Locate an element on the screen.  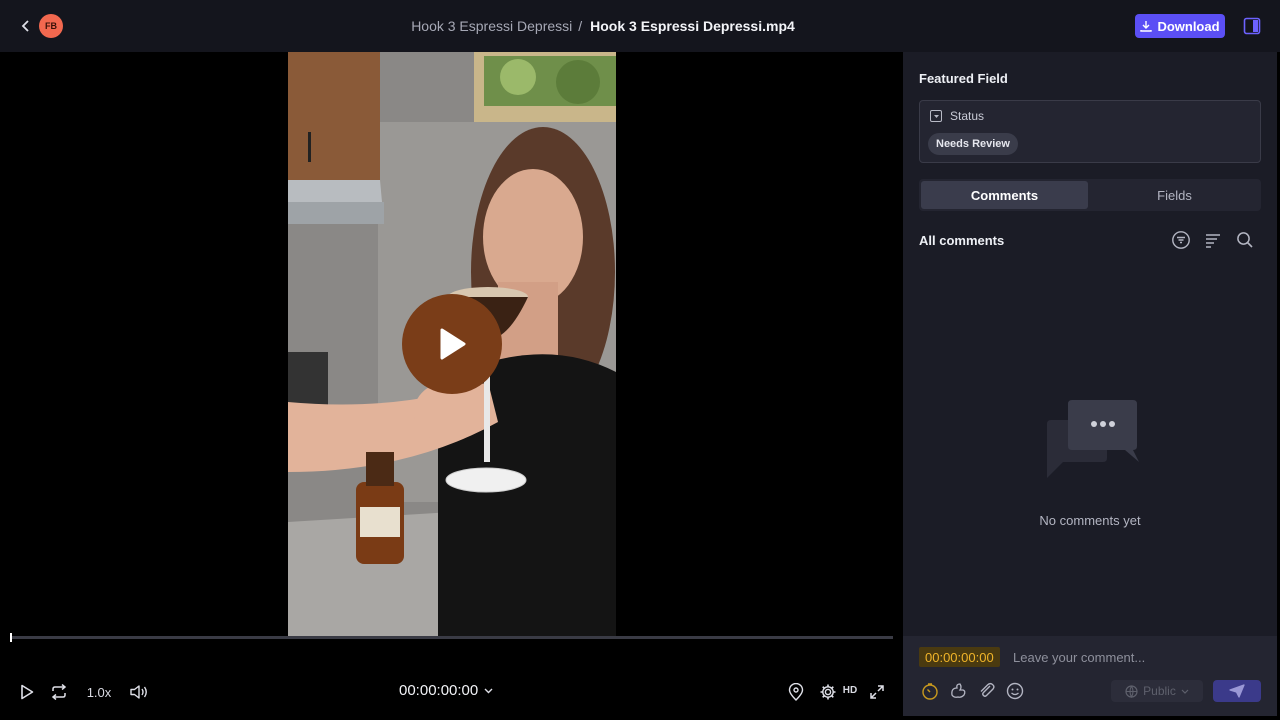
loop-button is located at coordinates (59, 692).